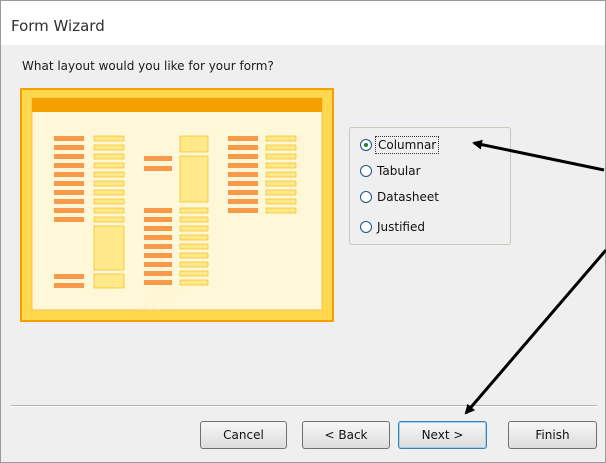 The height and width of the screenshot is (463, 606). I want to click on radio-datasheet: Datasheet, so click(400, 197).